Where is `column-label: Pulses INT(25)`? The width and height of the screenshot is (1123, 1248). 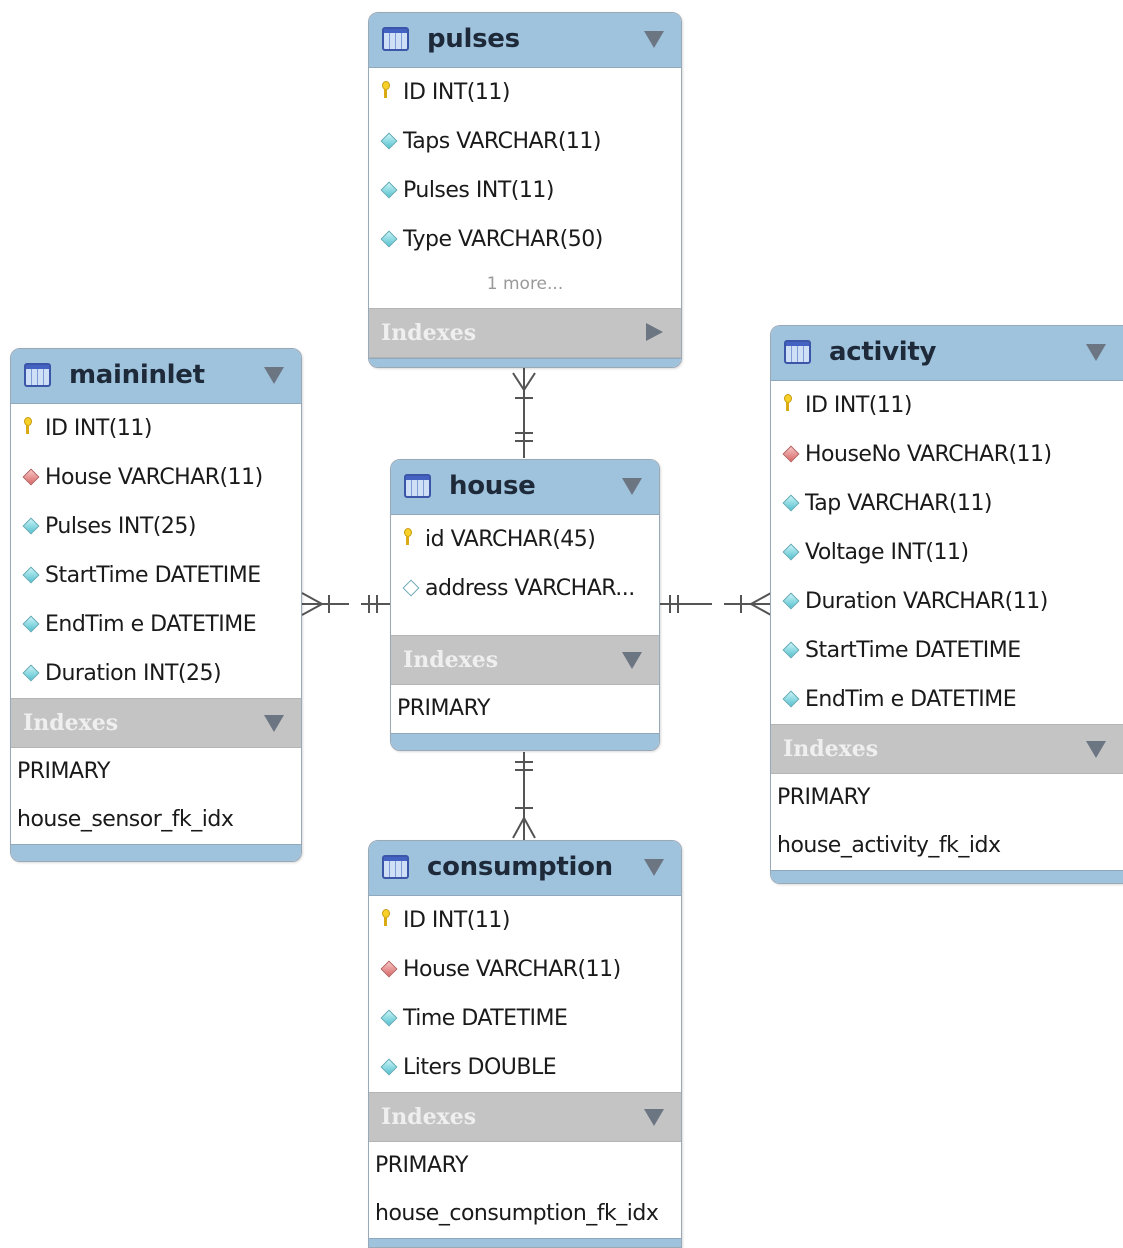
column-label: Pulses INT(25) is located at coordinates (120, 526).